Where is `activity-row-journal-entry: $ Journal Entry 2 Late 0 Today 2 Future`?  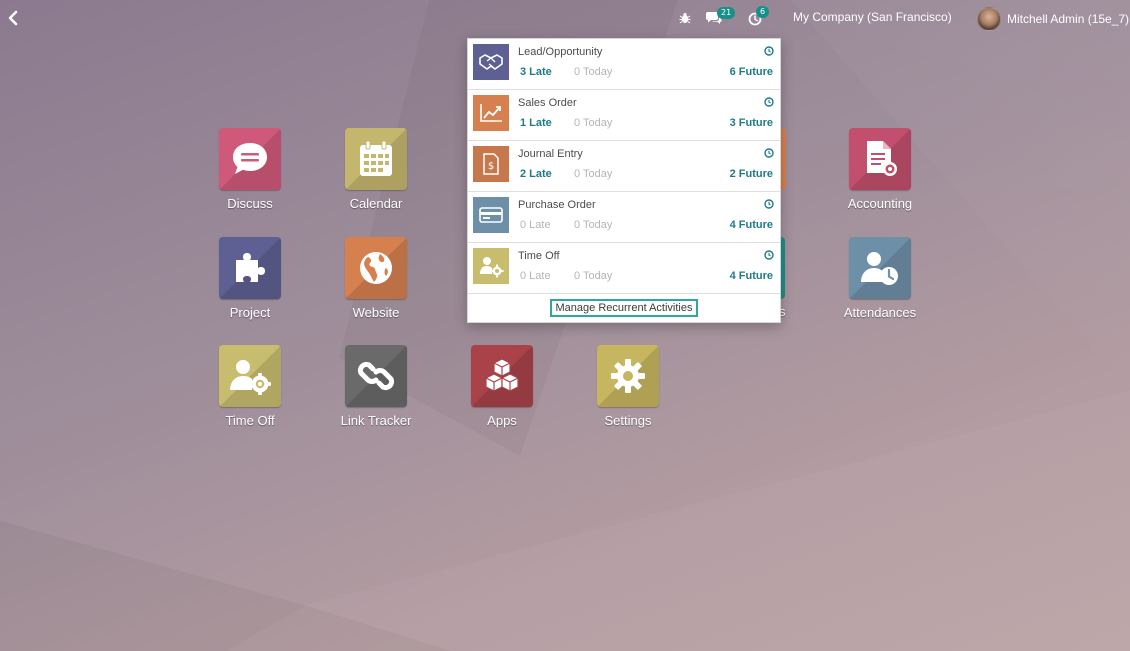 activity-row-journal-entry: $ Journal Entry 2 Late 0 Today 2 Future is located at coordinates (624, 166).